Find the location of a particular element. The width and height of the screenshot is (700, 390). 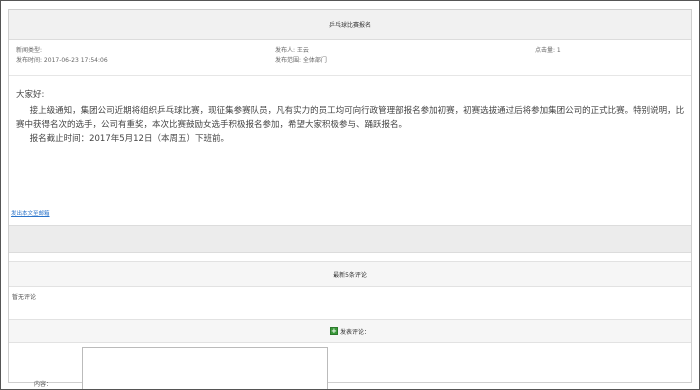

comment-content-input is located at coordinates (205, 368).